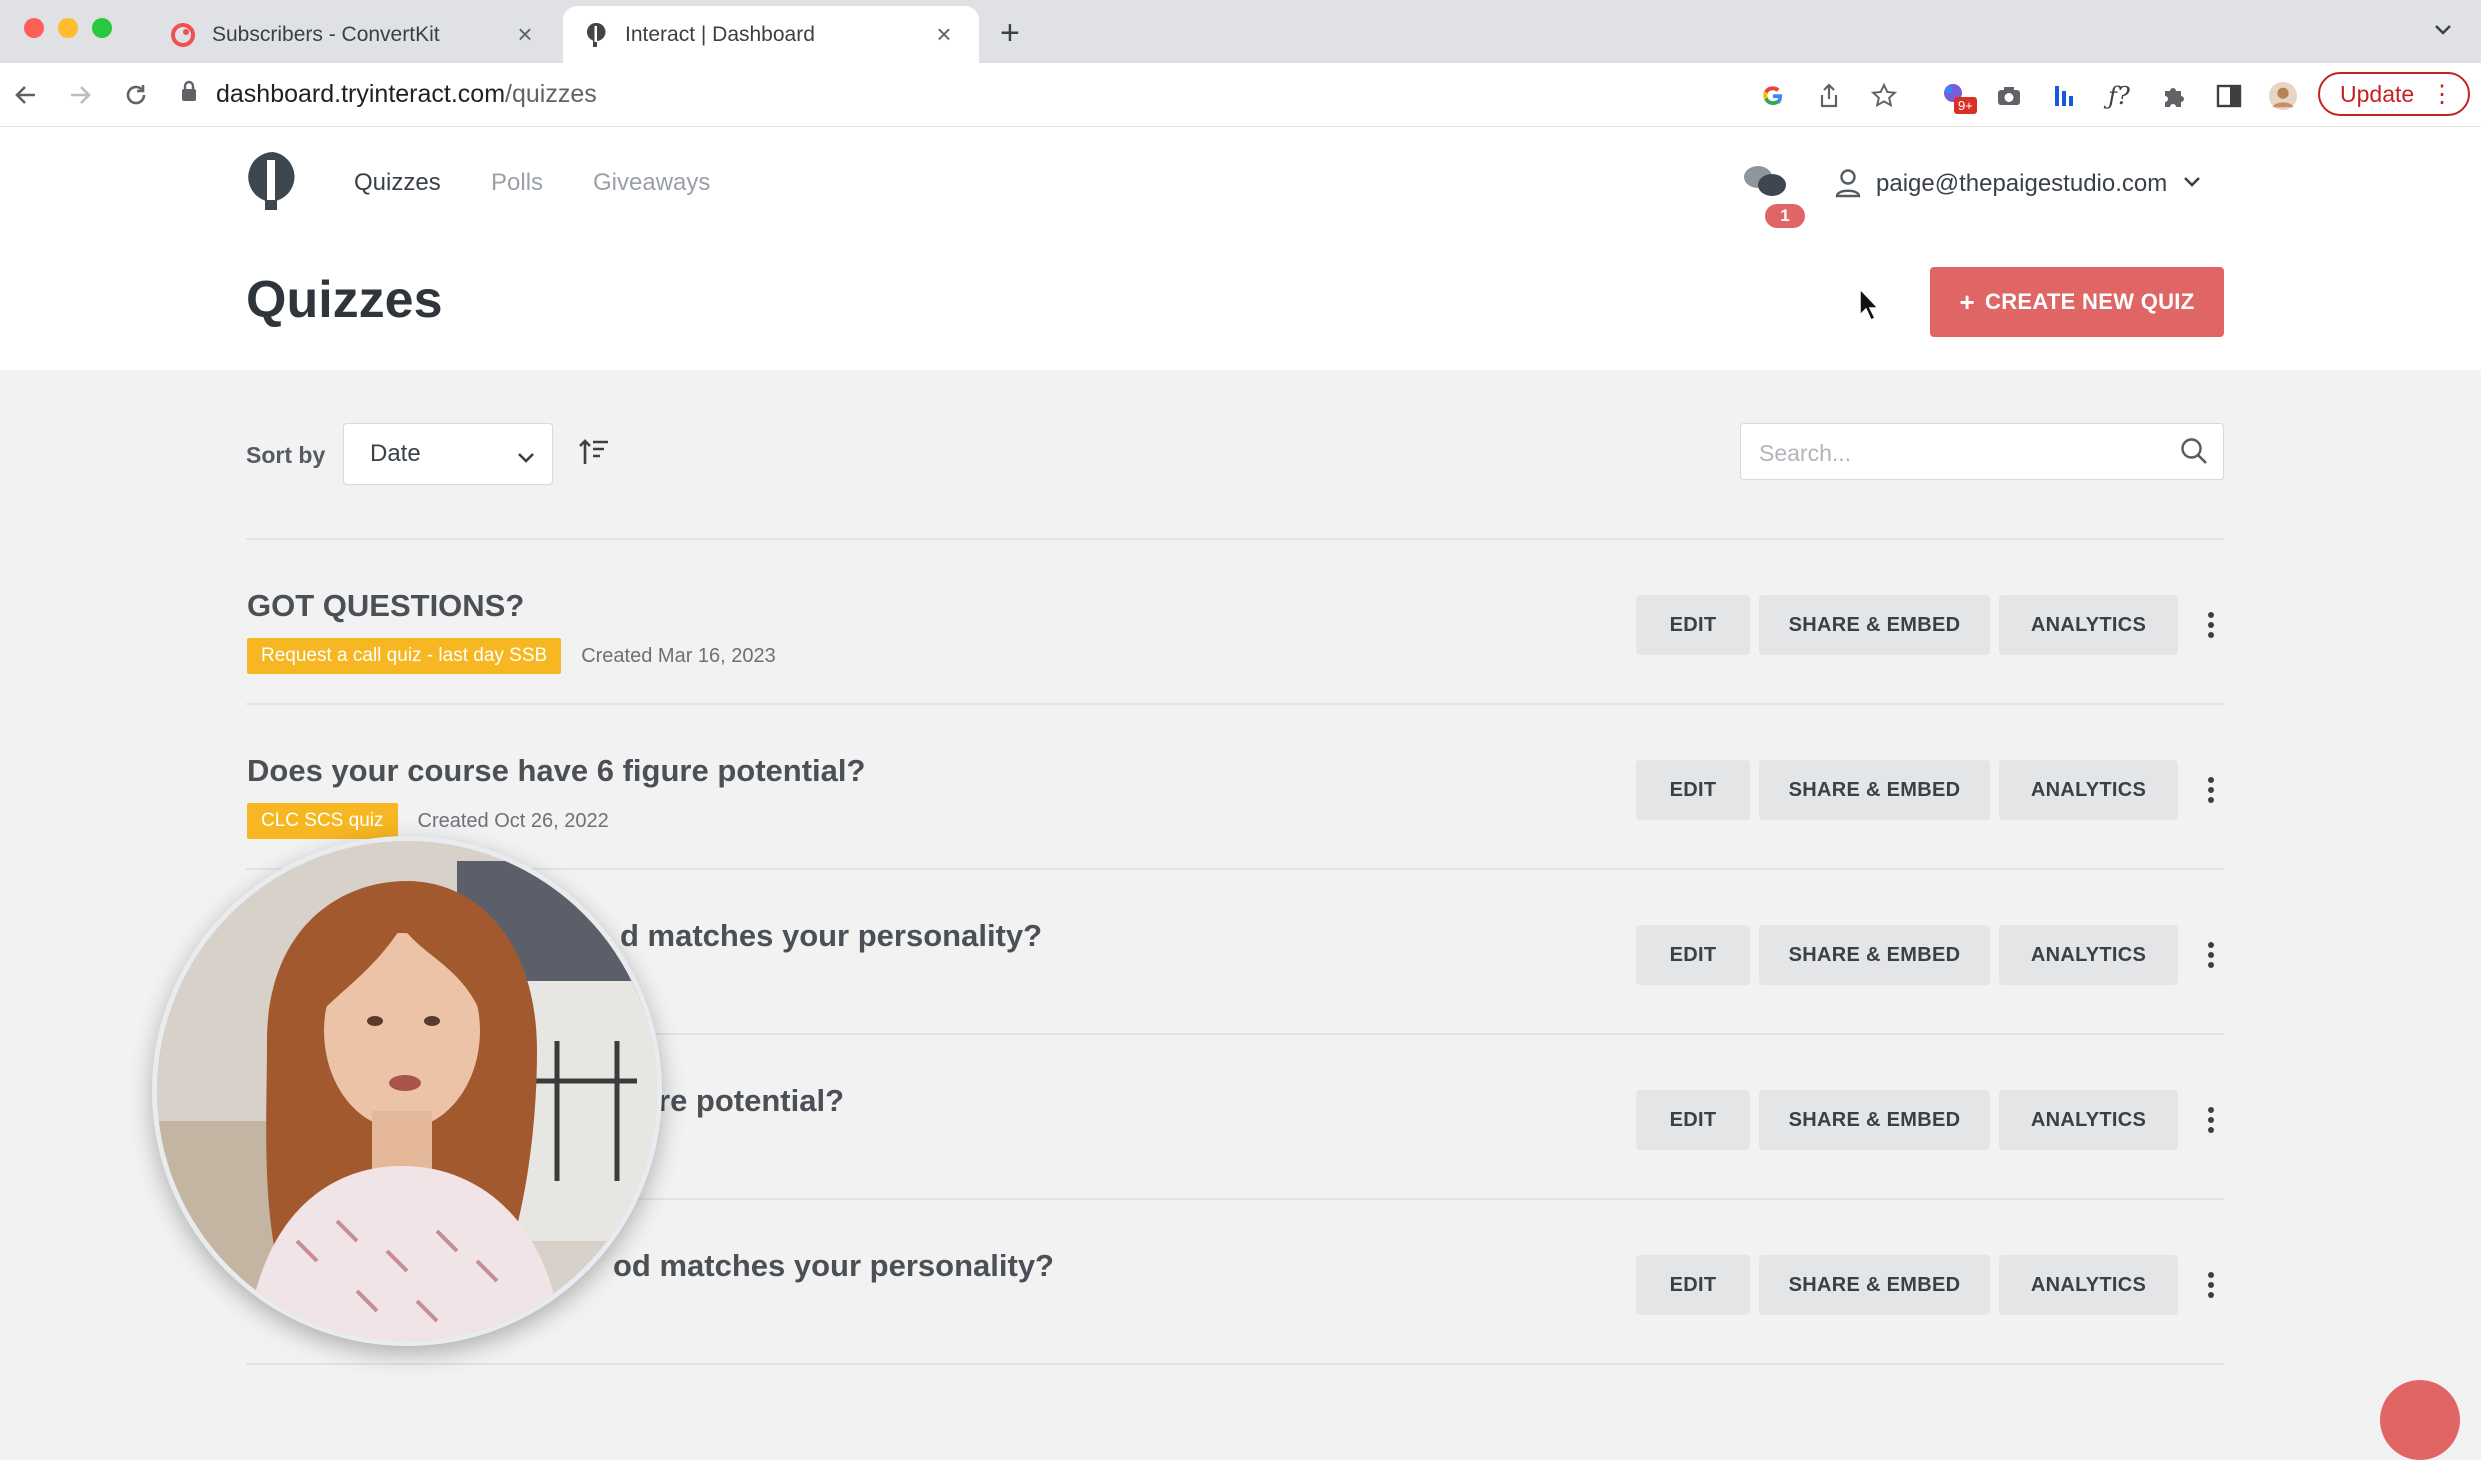 The height and width of the screenshot is (1460, 2481). I want to click on bars-extension-icon, so click(2064, 96).